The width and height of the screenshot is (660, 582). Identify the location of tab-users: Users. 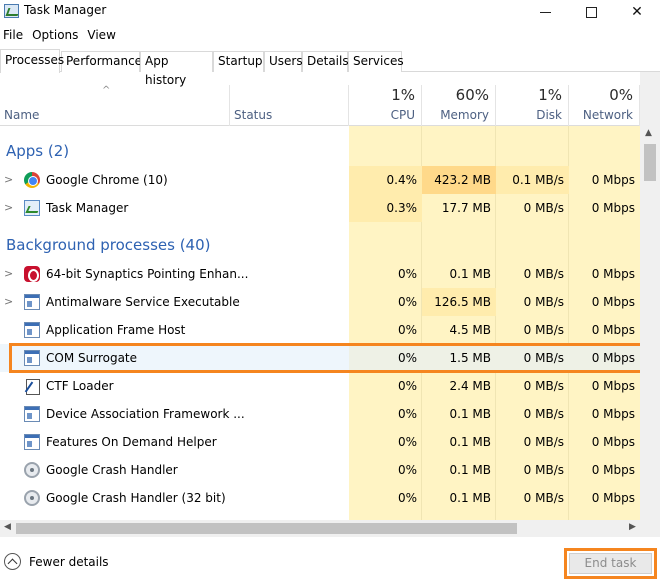
(283, 61).